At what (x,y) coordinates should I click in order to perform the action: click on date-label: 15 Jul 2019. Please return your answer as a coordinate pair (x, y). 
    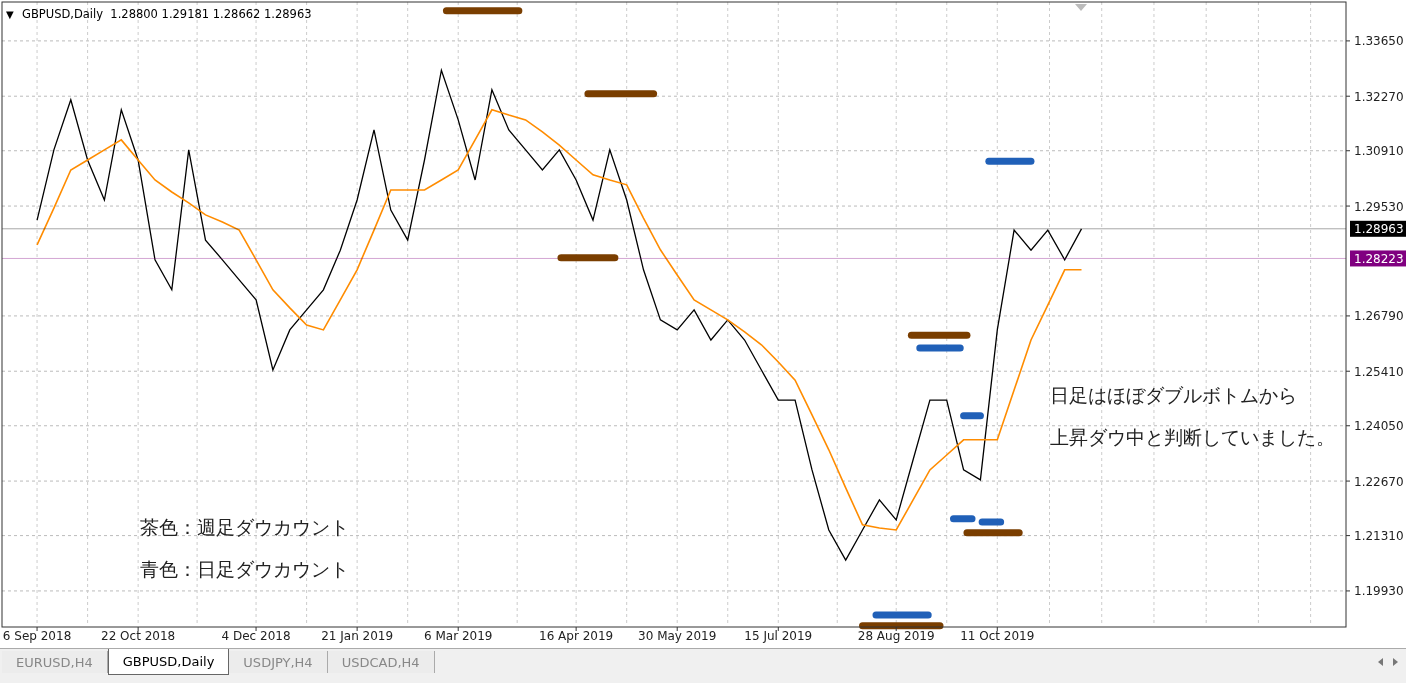
    Looking at the image, I should click on (778, 636).